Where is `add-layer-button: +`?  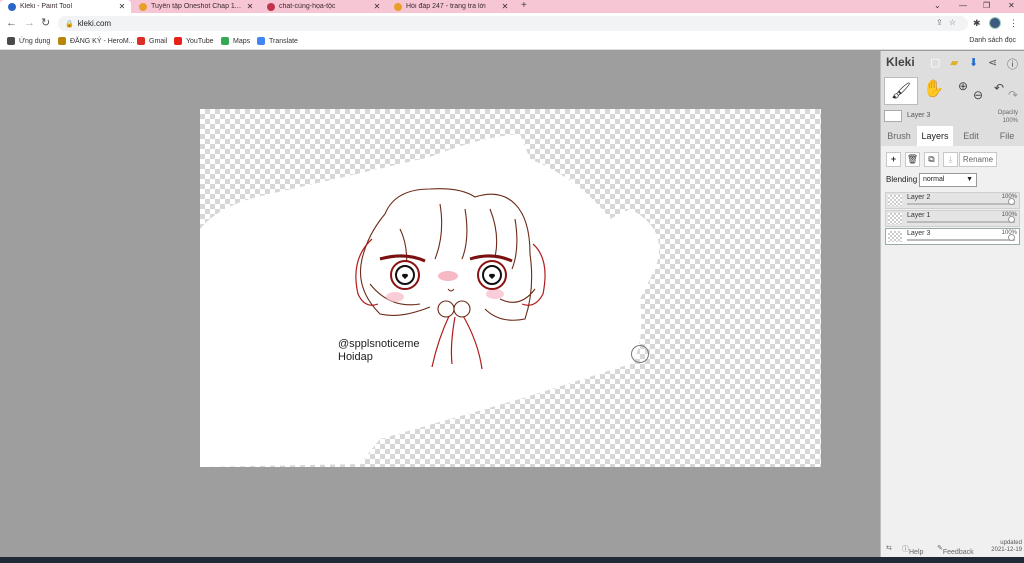
add-layer-button: + is located at coordinates (893, 159).